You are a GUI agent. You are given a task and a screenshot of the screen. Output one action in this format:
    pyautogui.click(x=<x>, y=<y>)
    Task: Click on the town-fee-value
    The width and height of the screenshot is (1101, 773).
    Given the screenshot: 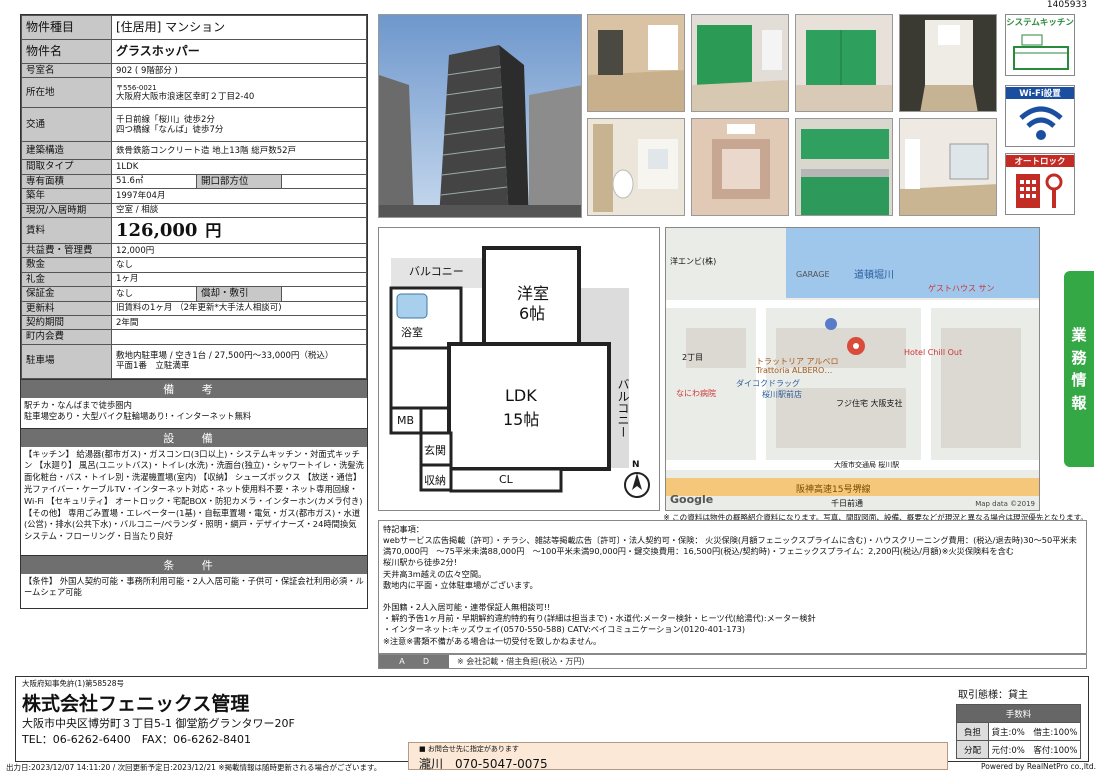 What is the action you would take?
    pyautogui.click(x=239, y=337)
    